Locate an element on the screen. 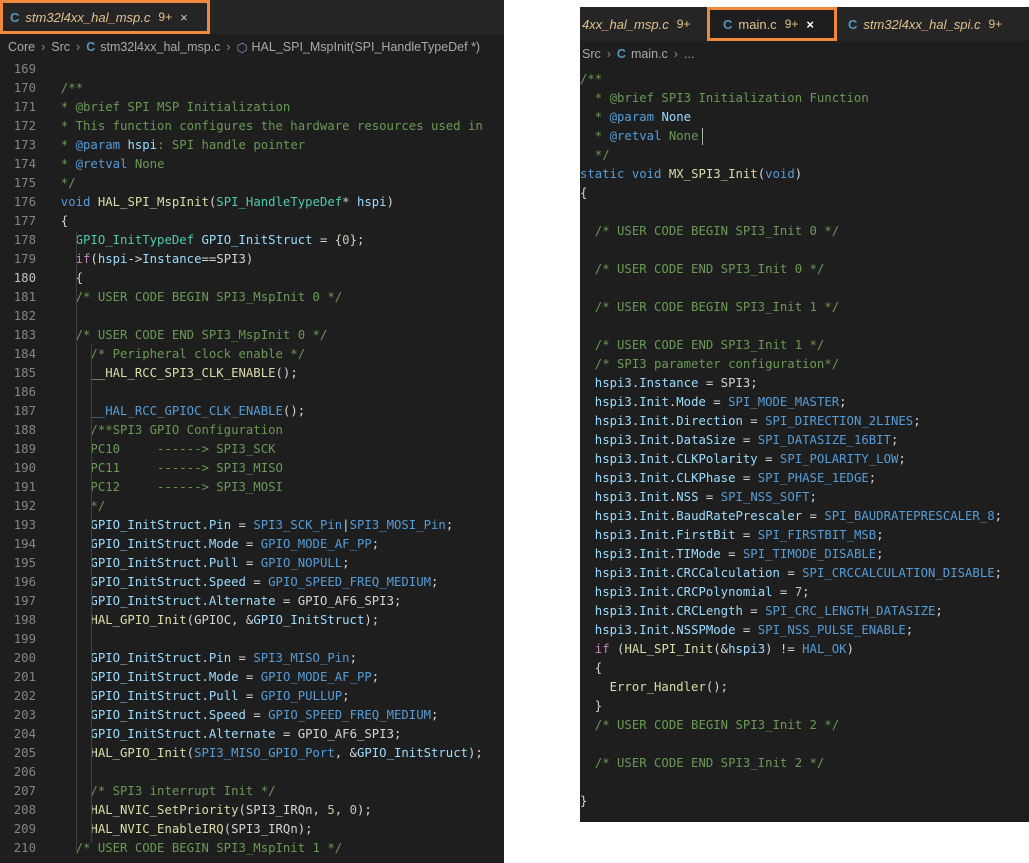  code-line: * @param None is located at coordinates (804, 117).